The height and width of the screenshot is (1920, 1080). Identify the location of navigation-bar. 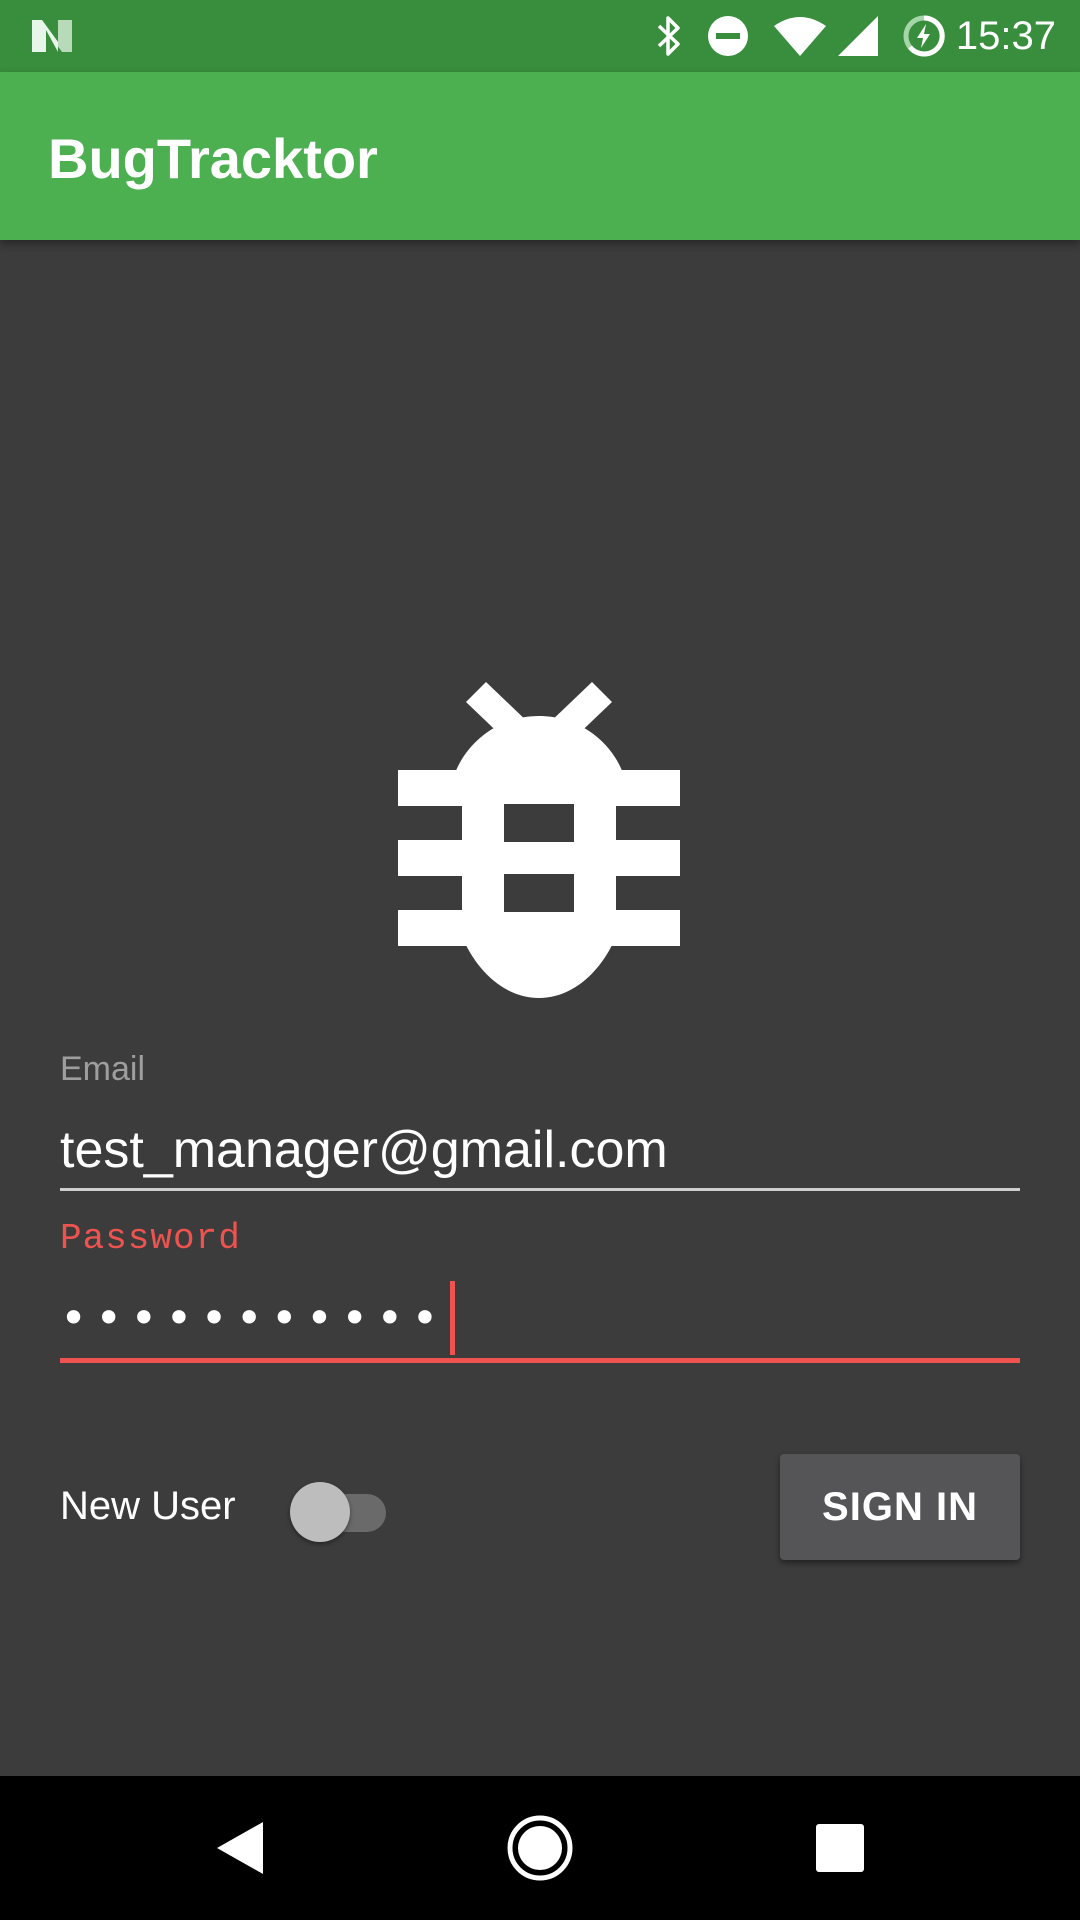
(540, 1848).